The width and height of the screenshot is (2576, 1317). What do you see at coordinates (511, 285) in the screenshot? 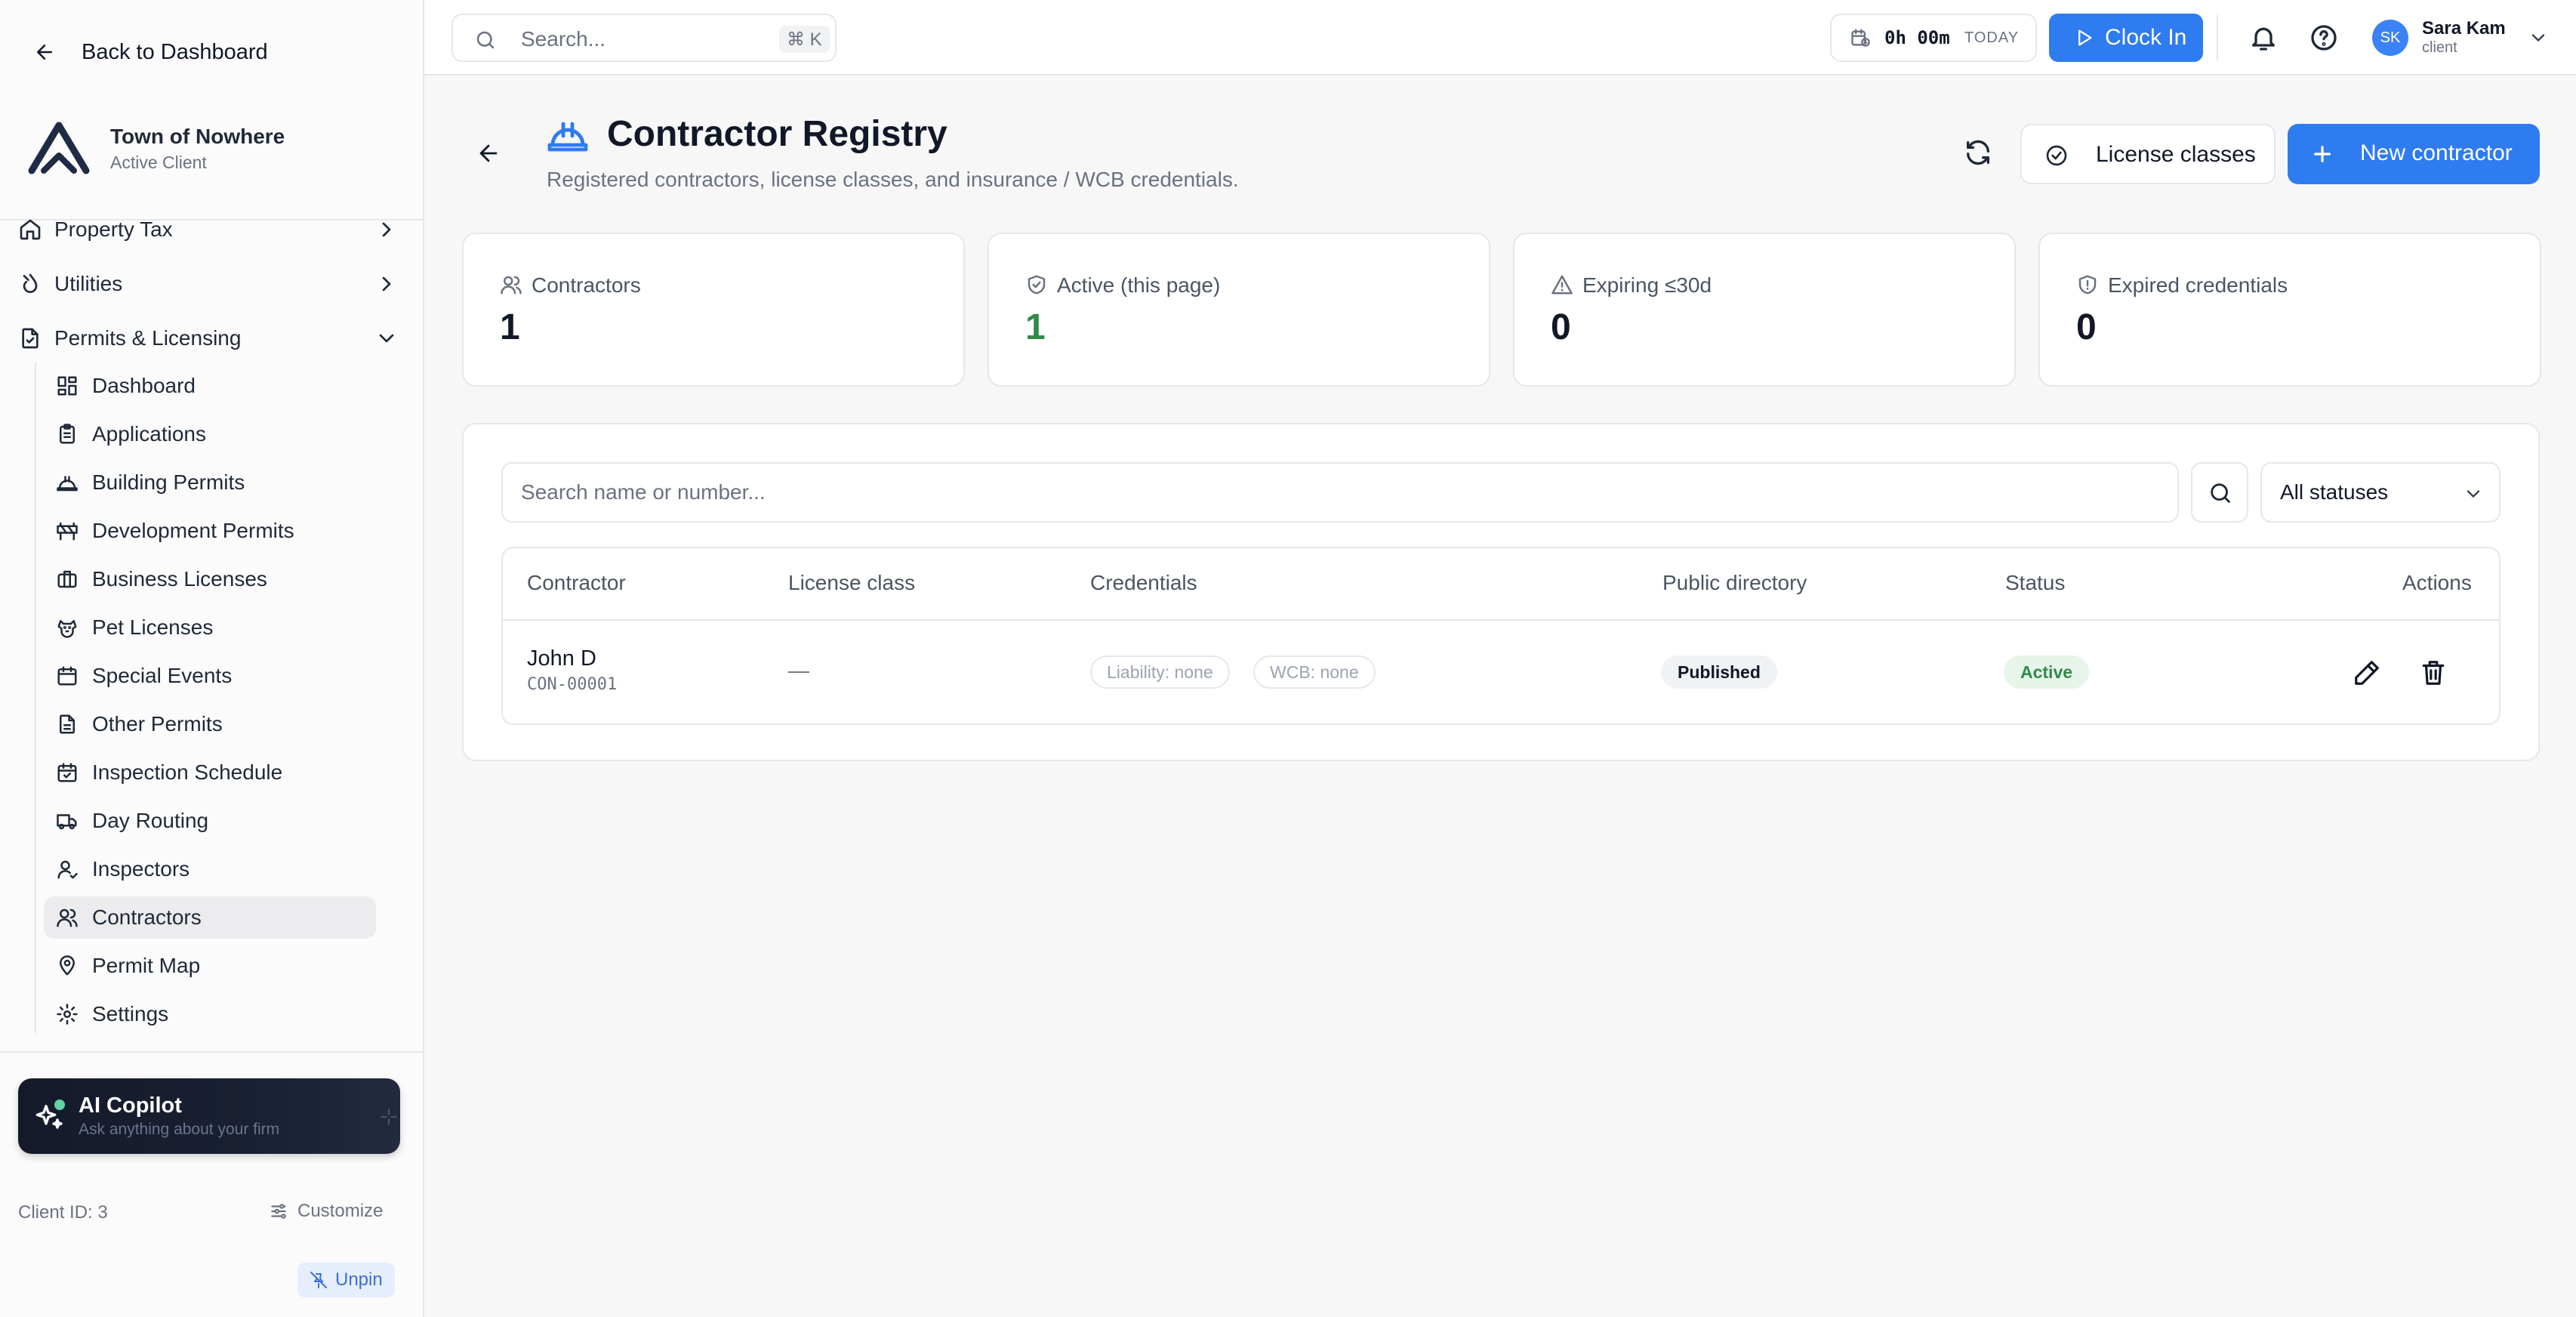
I see `users-icon` at bounding box center [511, 285].